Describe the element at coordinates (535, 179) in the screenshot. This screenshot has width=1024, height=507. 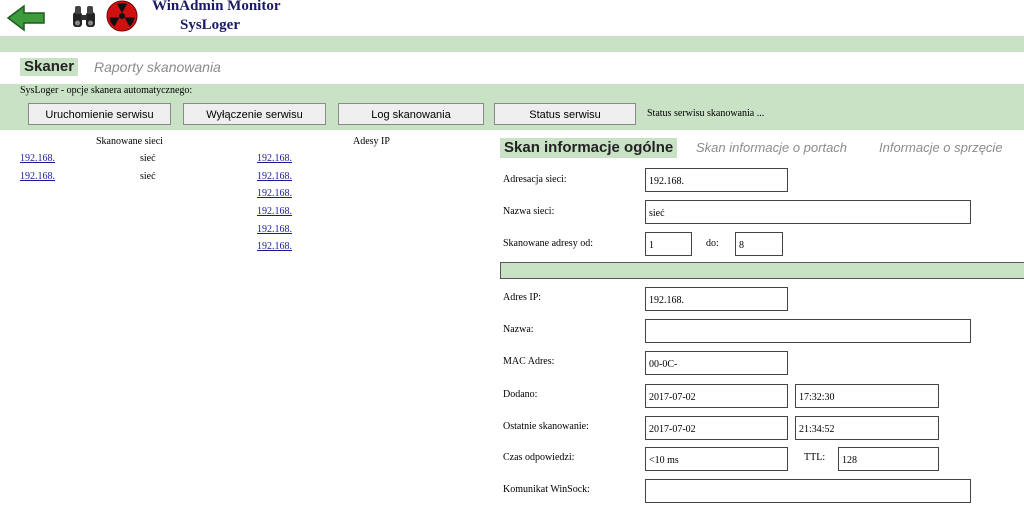
I see `network-address-label: Adresacja sieci:` at that location.